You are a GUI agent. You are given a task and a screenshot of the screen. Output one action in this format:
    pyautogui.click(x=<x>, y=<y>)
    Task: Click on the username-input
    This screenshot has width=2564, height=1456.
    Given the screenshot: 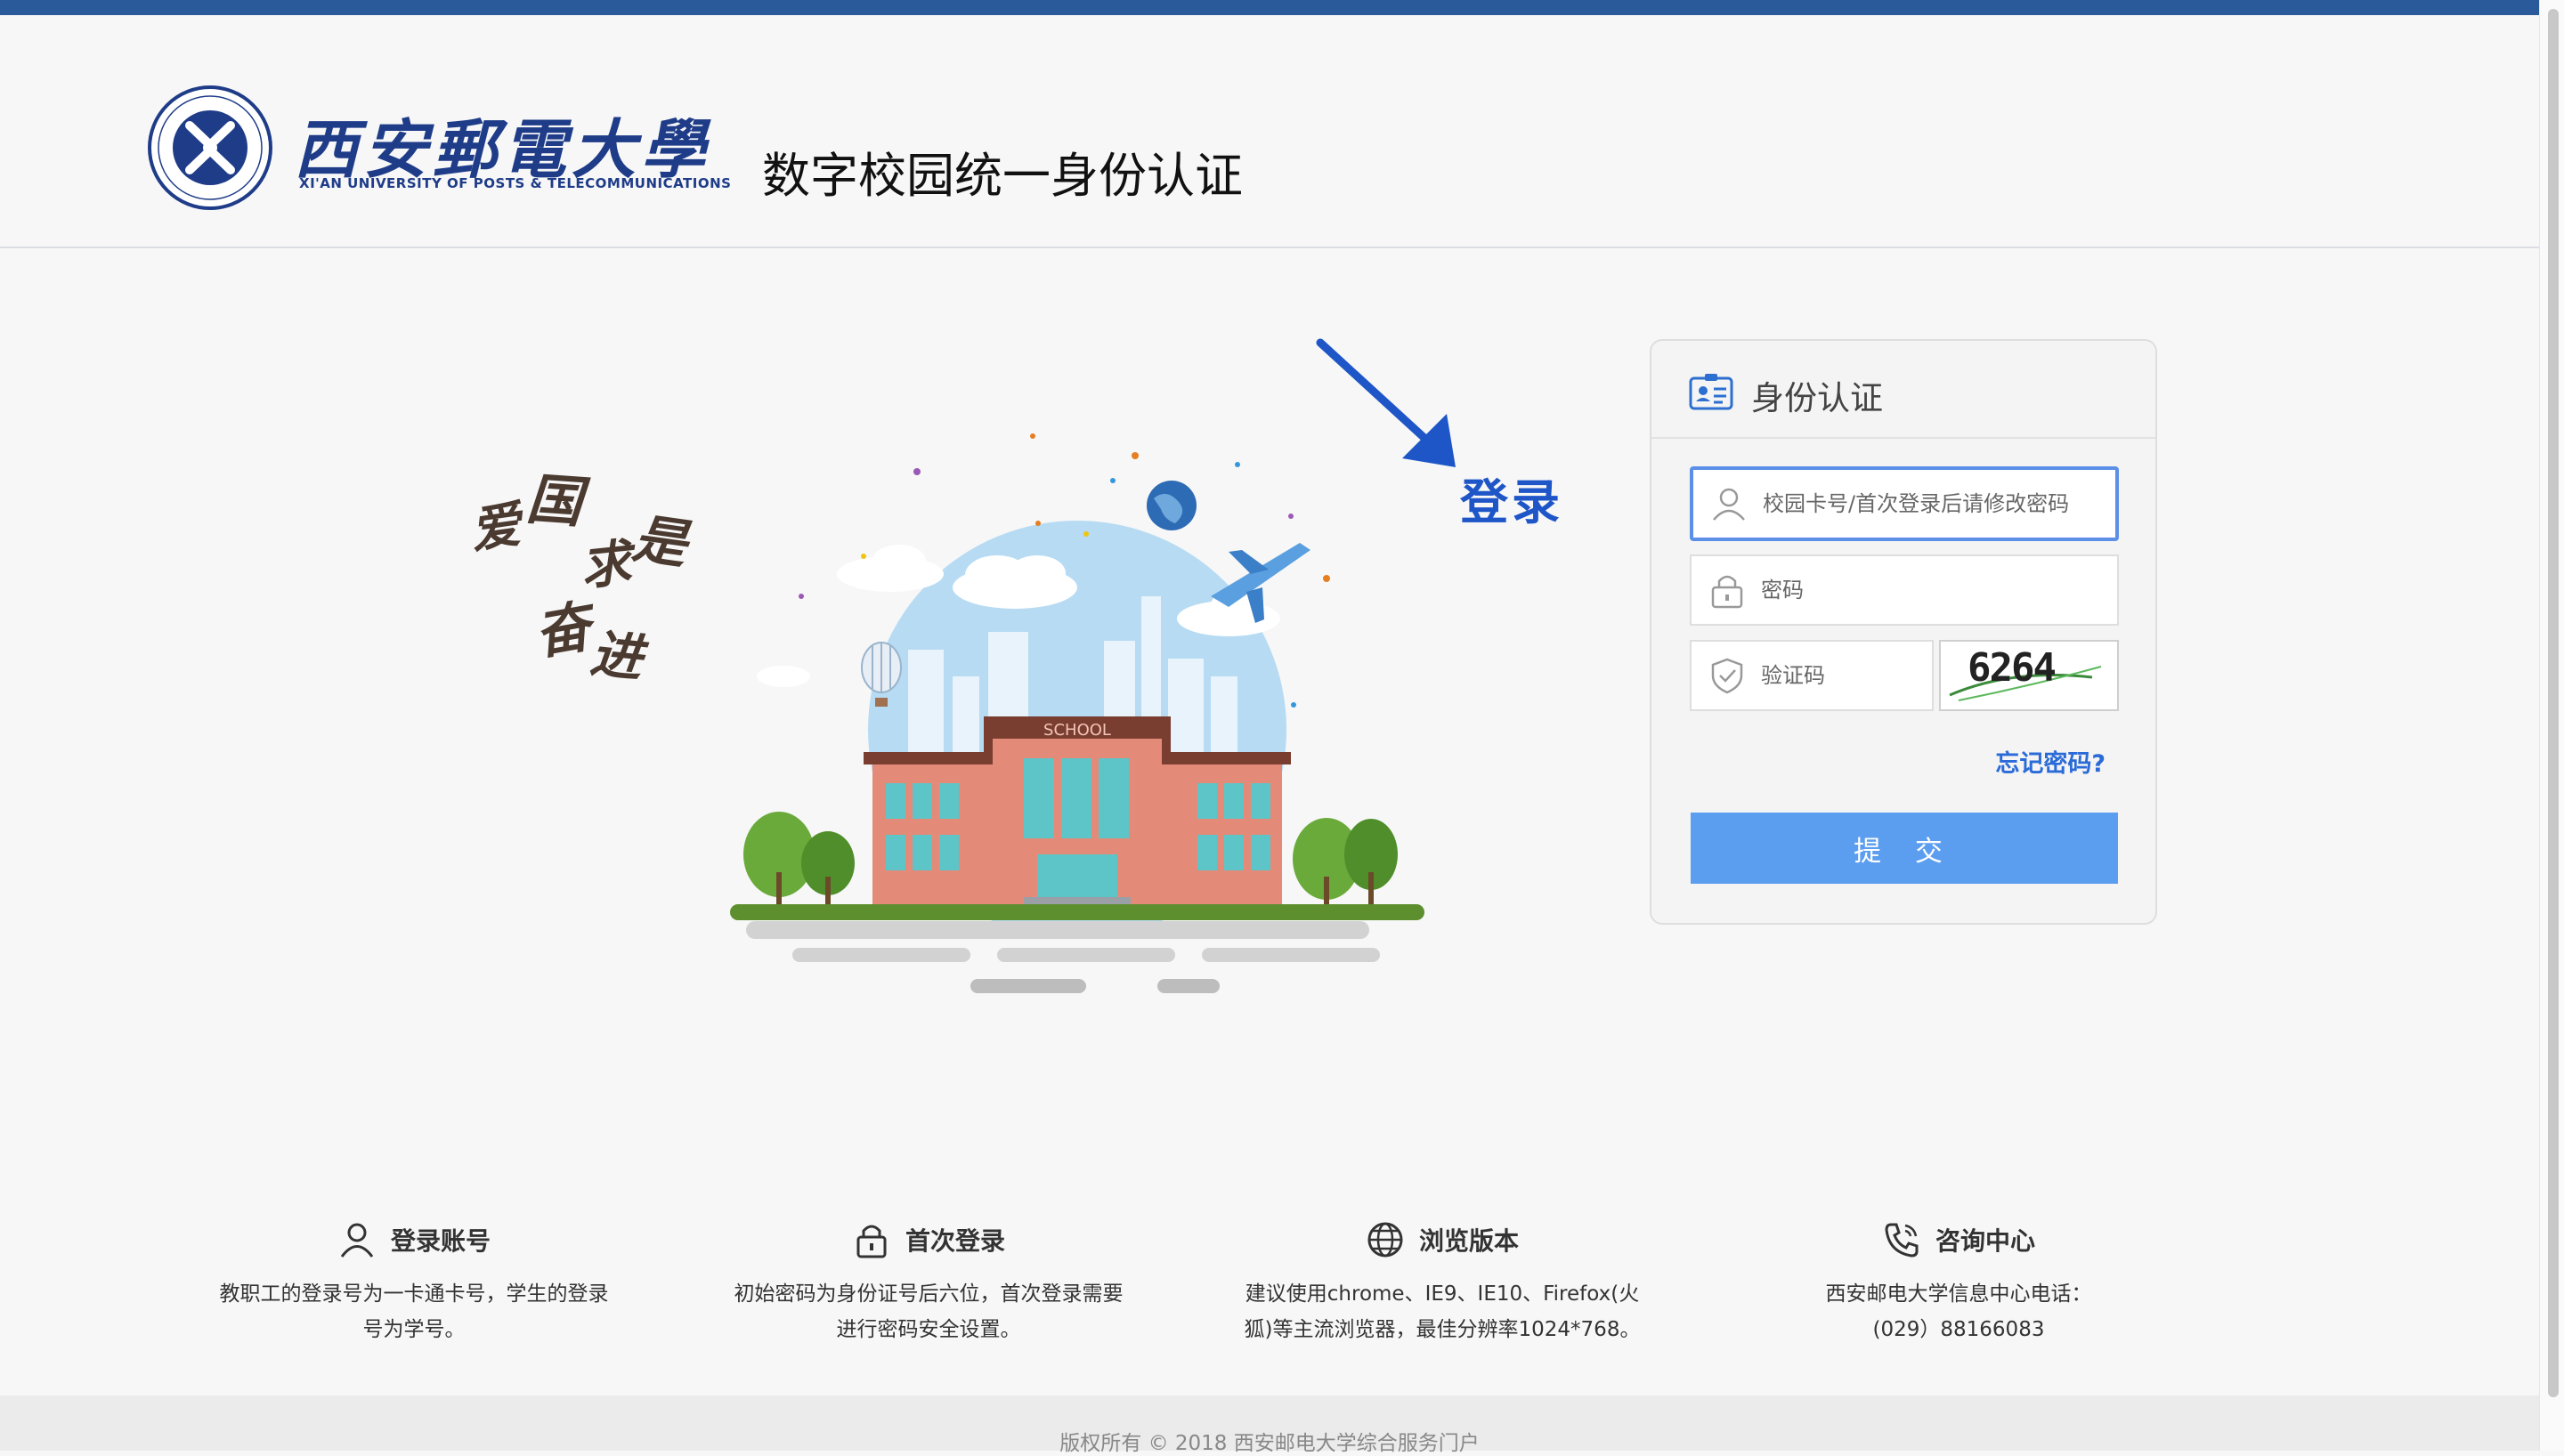 What is the action you would take?
    pyautogui.click(x=1934, y=504)
    